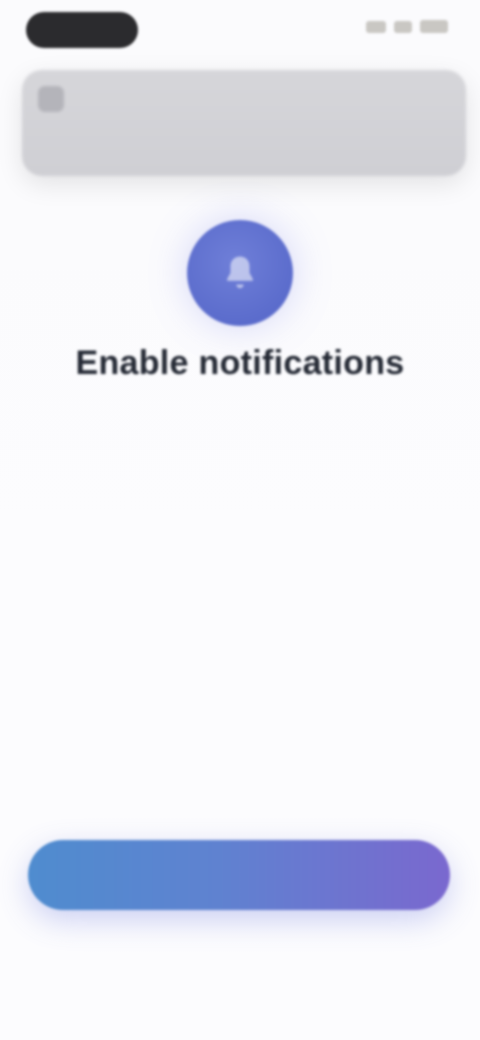 Image resolution: width=480 pixels, height=1040 pixels. Describe the element at coordinates (239, 875) in the screenshot. I see `enable-notifications-button` at that location.